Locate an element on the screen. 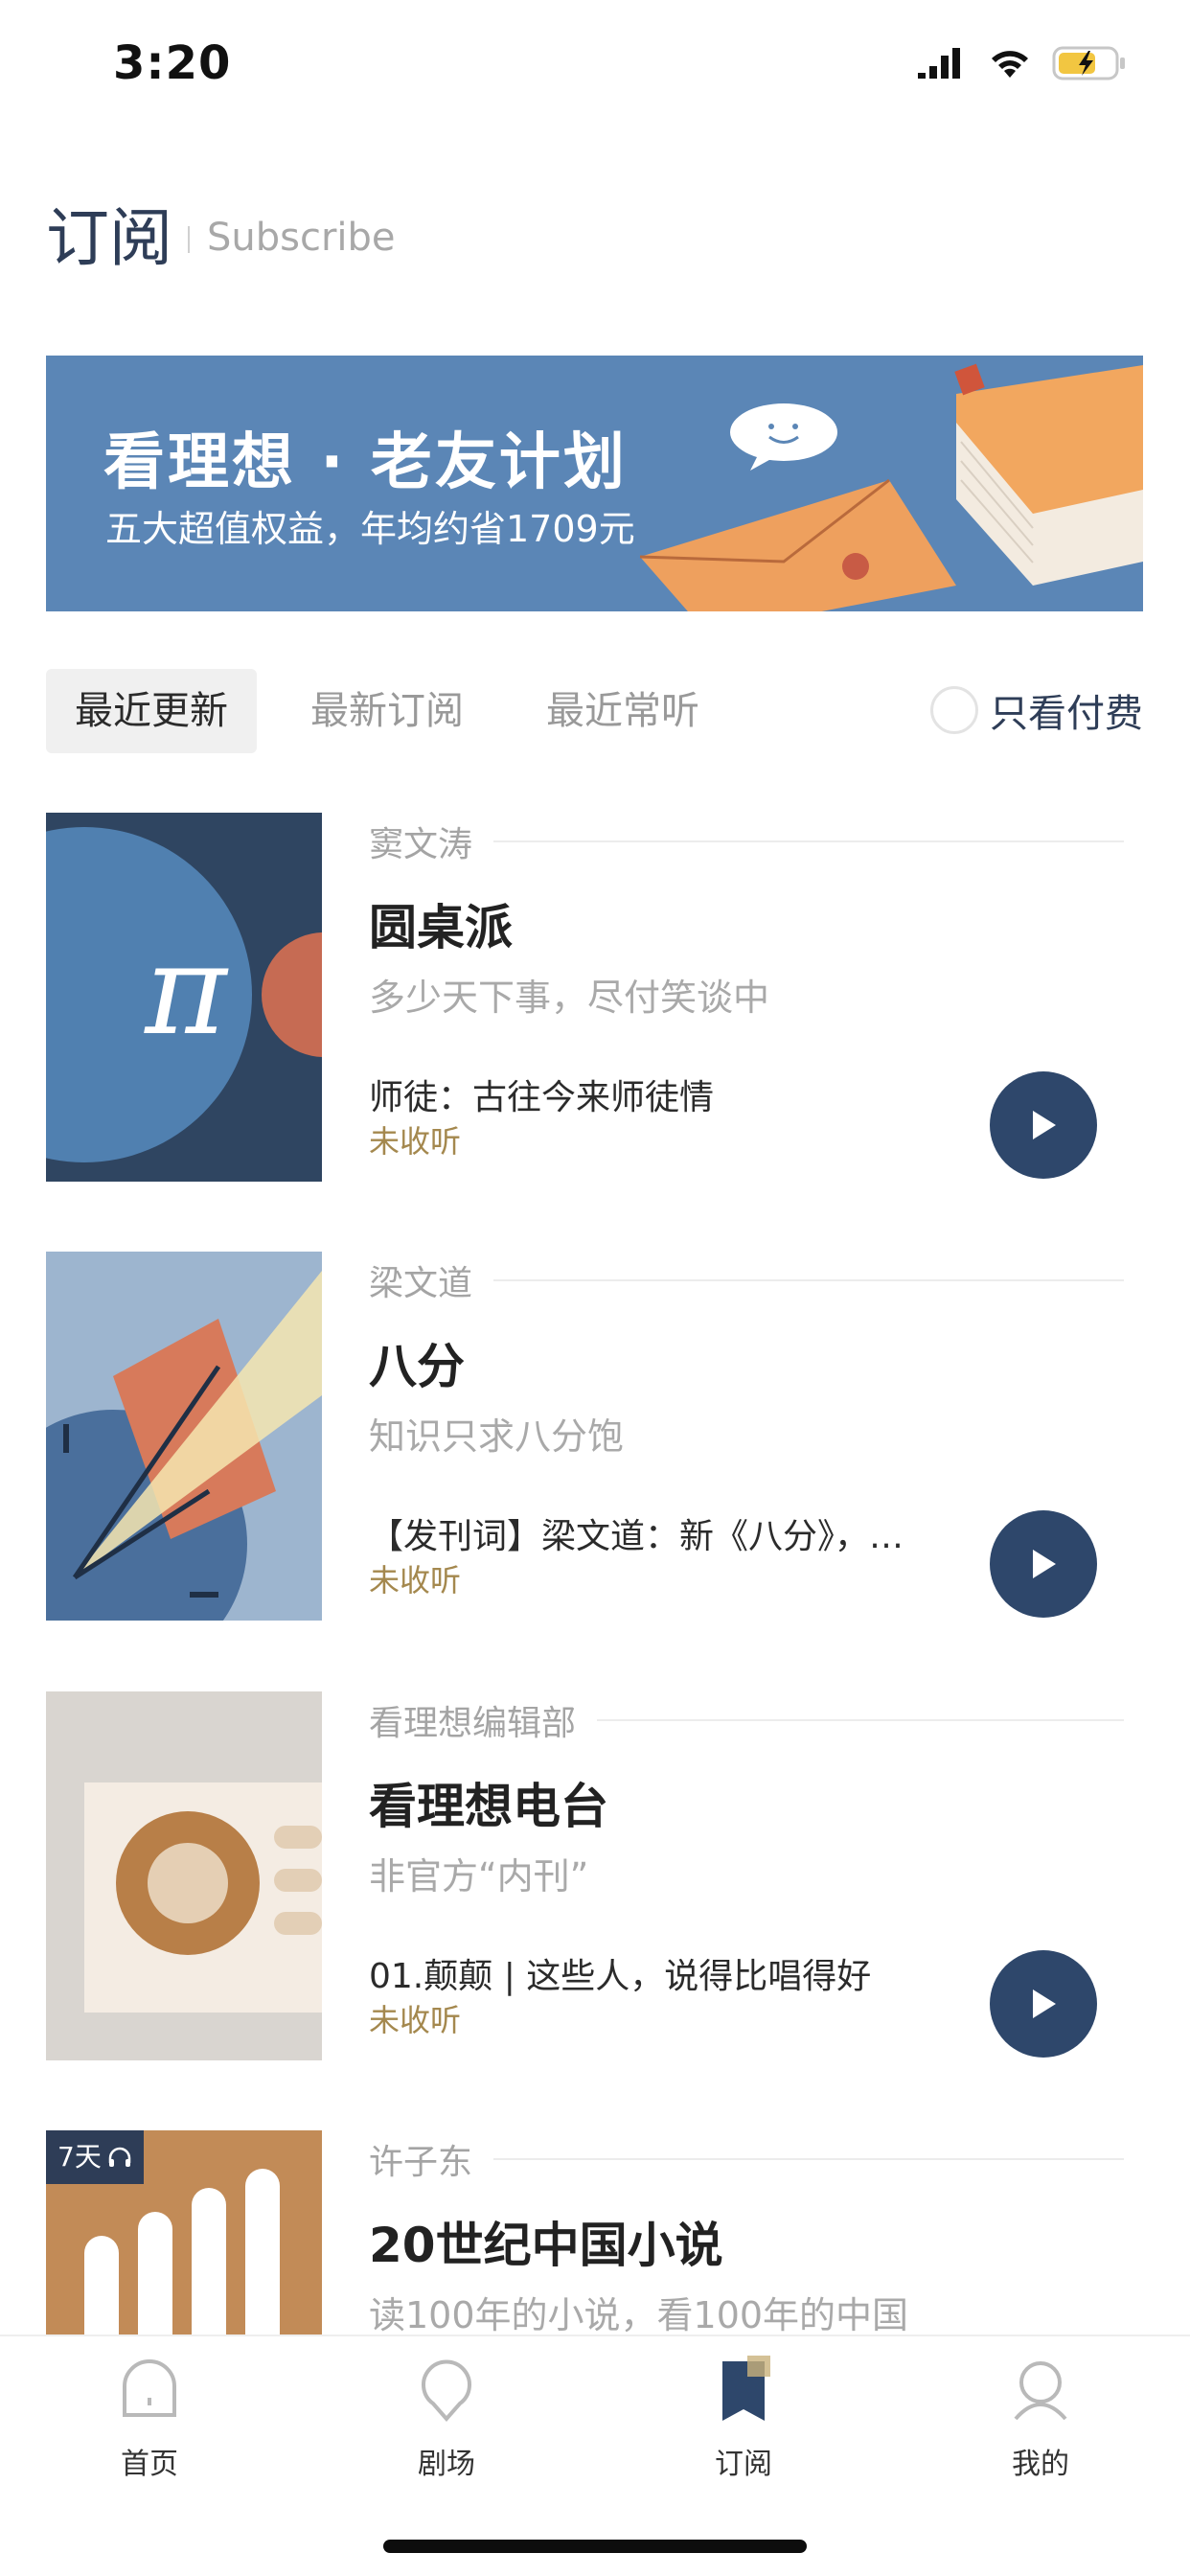  chat-bubble-icon is located at coordinates (783, 437).